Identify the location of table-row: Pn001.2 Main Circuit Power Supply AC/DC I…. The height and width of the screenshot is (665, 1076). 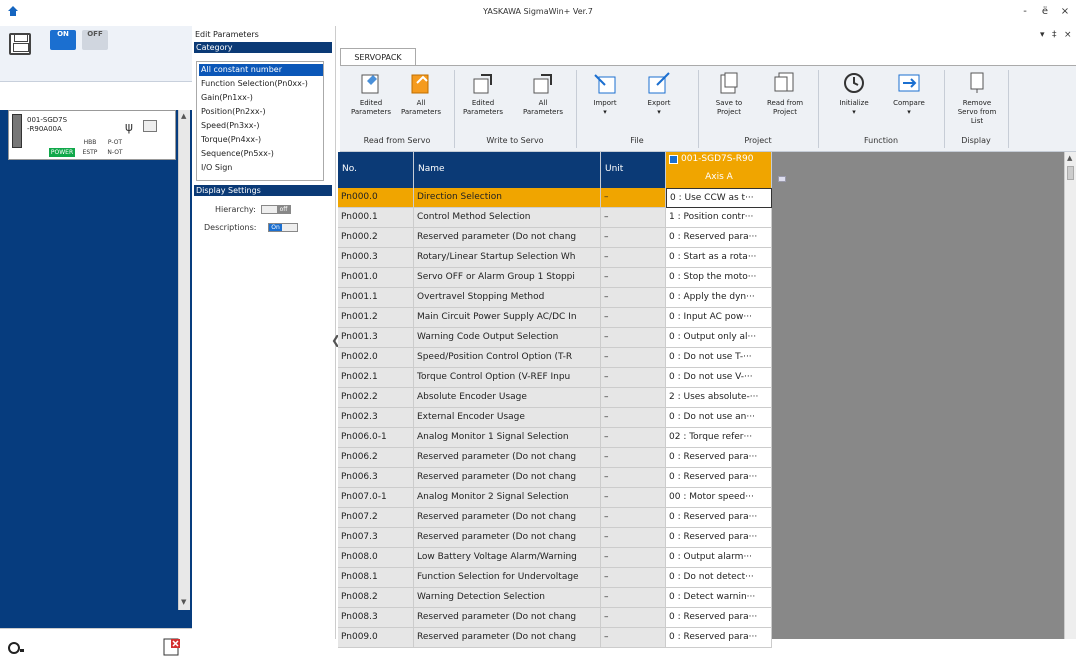
(555, 318).